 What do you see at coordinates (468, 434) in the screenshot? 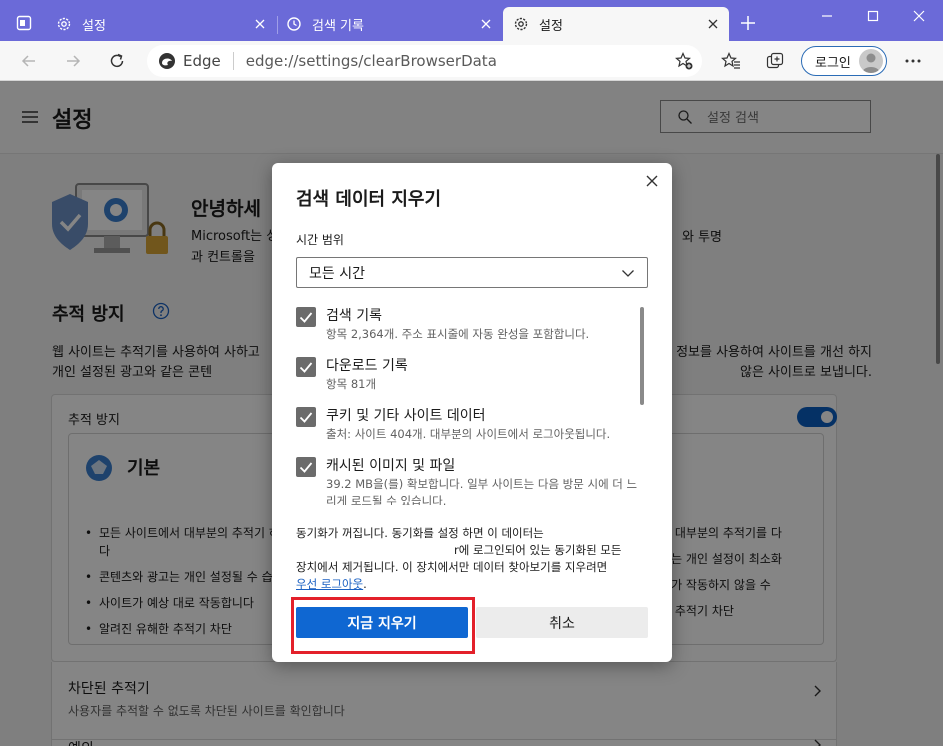
I see `option-description: 출처: 사이트 404개. 대부분의 사이트에서 로그아웃됩니다.` at bounding box center [468, 434].